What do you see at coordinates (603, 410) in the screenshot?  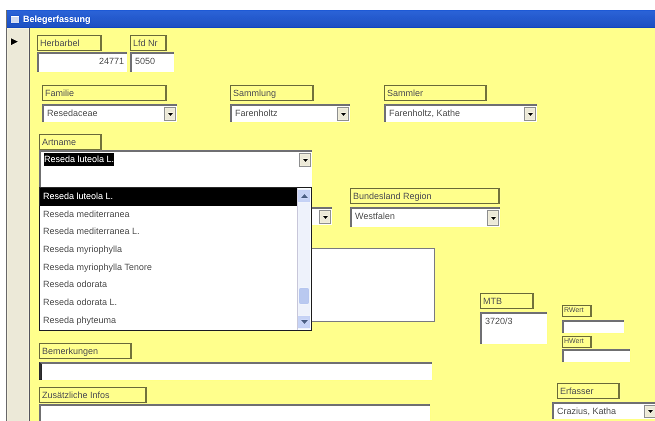 I see `combo-box: Crazius, Katha` at bounding box center [603, 410].